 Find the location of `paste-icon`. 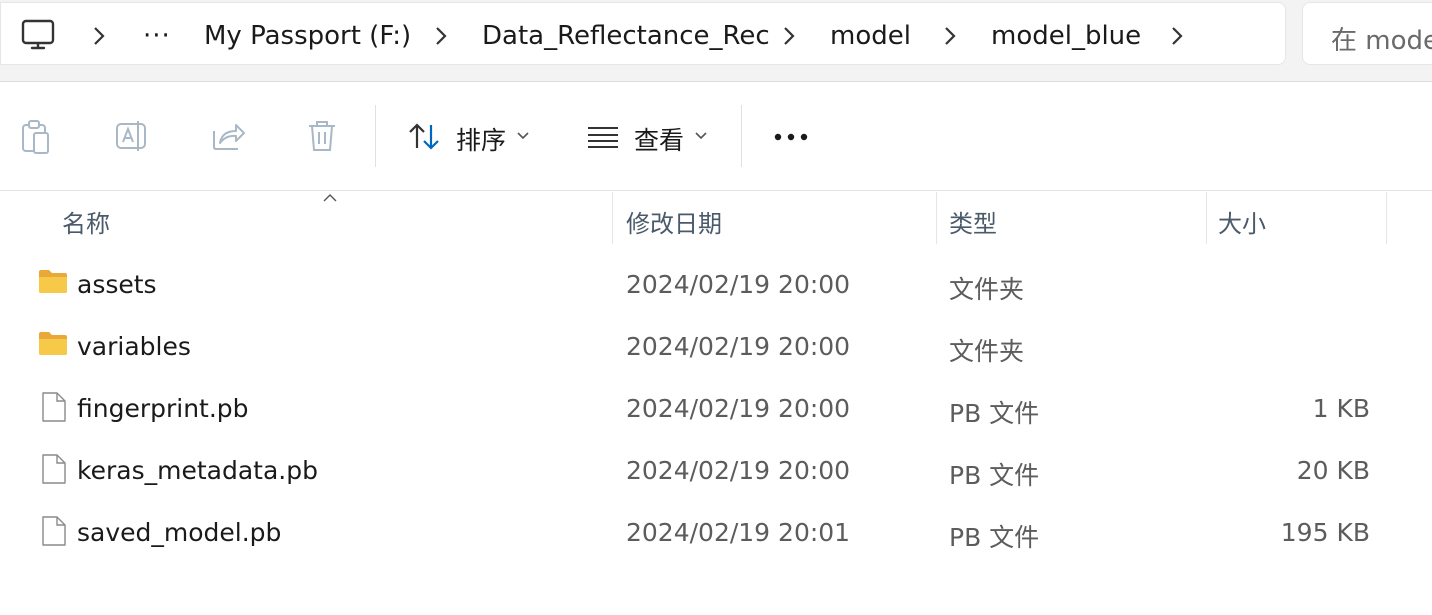

paste-icon is located at coordinates (36, 137).